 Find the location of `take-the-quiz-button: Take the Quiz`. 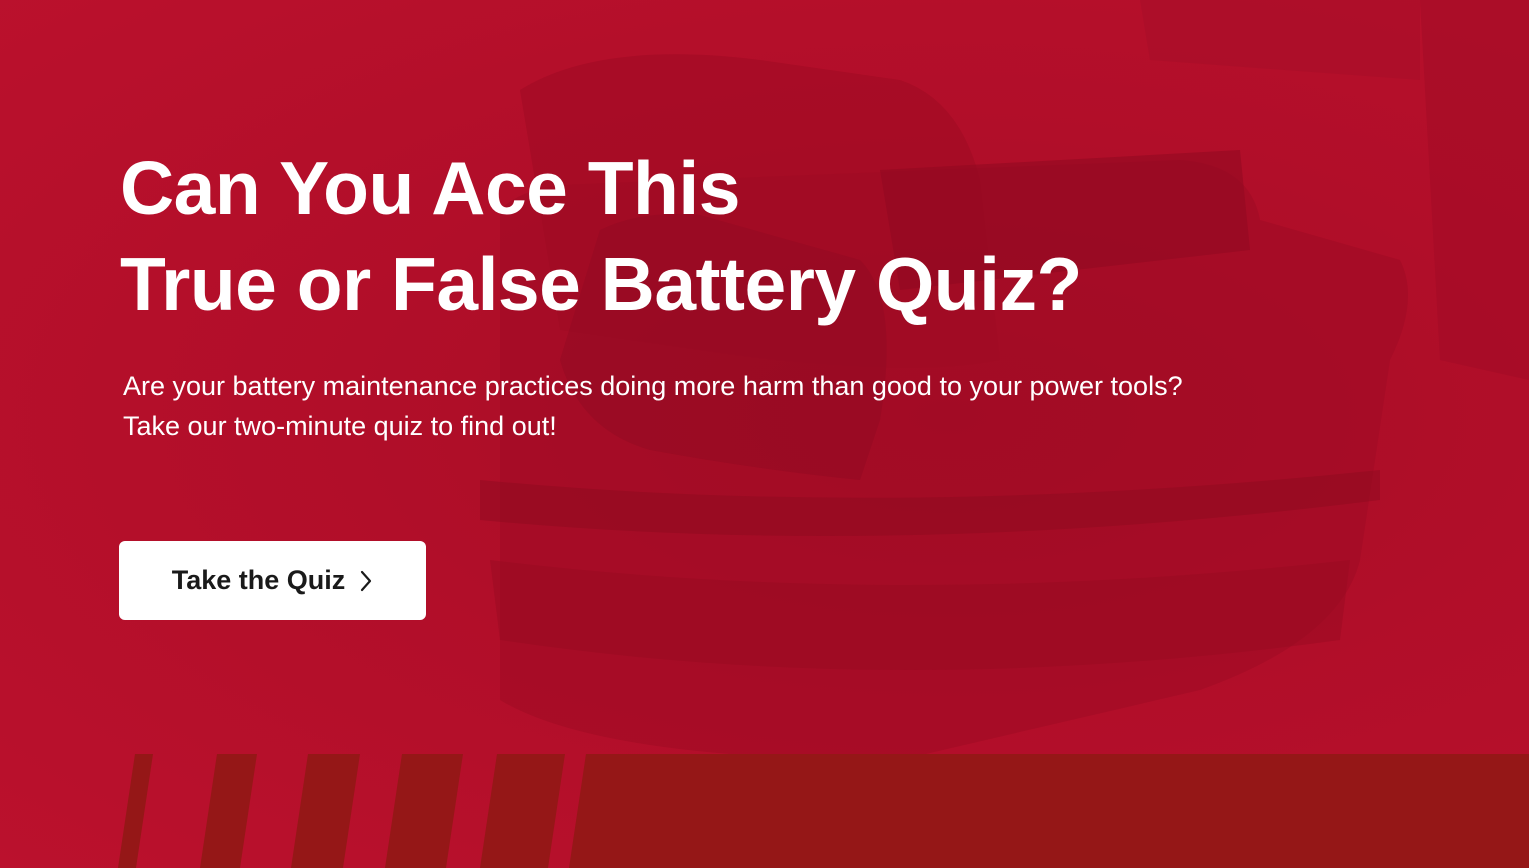

take-the-quiz-button: Take the Quiz is located at coordinates (272, 580).